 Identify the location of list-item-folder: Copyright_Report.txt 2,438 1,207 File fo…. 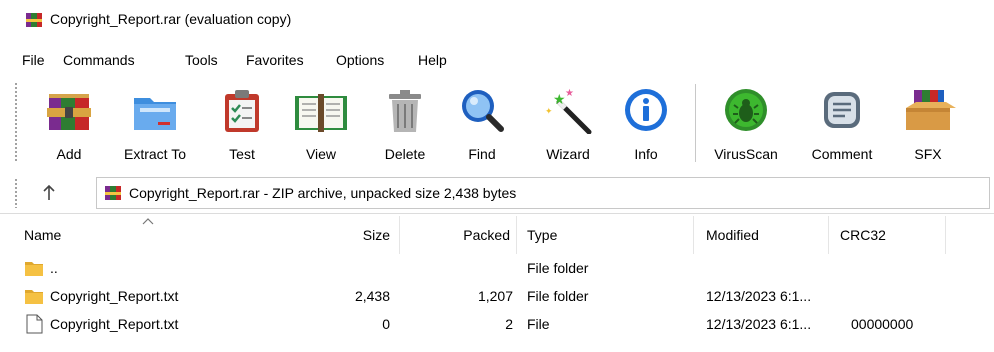
(497, 297).